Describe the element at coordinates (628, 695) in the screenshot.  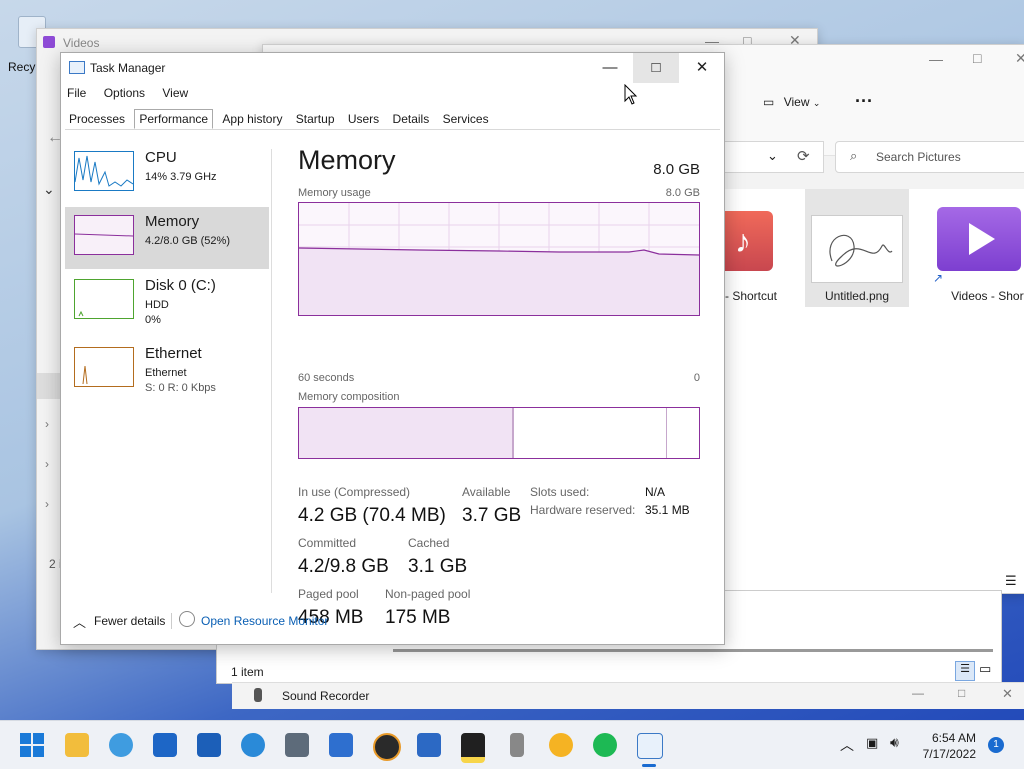
I see `sound-recorder-window: Sound Recorder — □ ✕` at that location.